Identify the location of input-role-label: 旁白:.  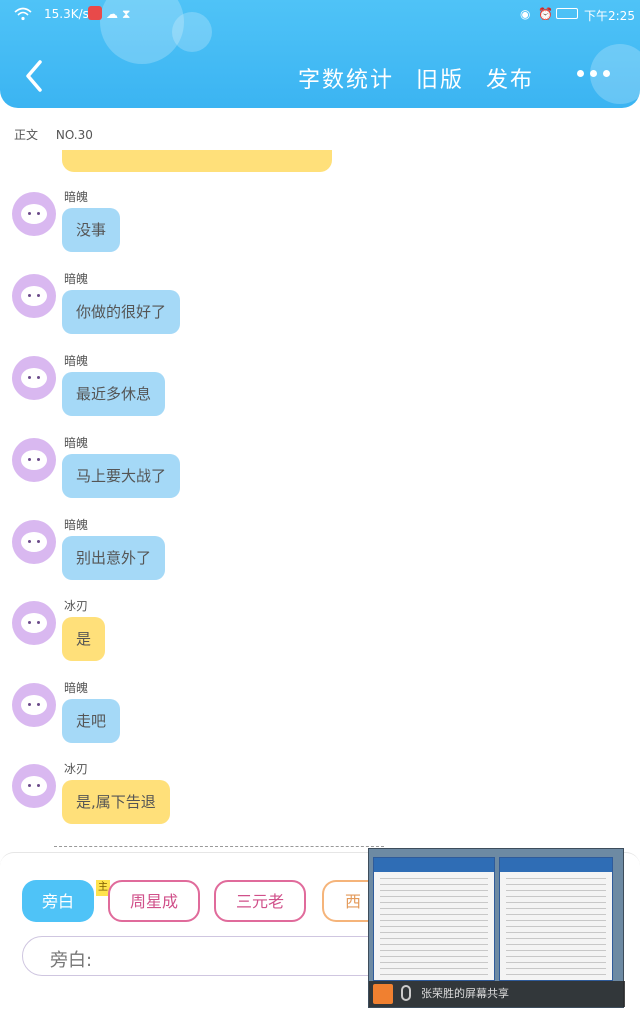
(71, 960).